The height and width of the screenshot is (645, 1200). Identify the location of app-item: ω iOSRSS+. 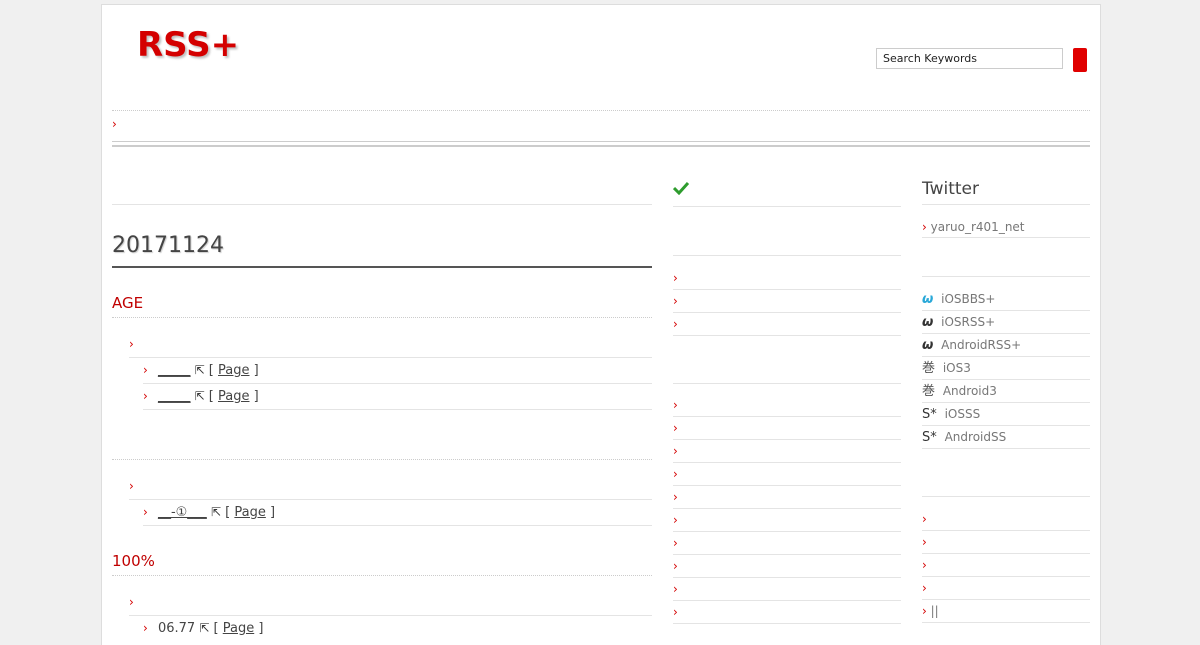
(1006, 322).